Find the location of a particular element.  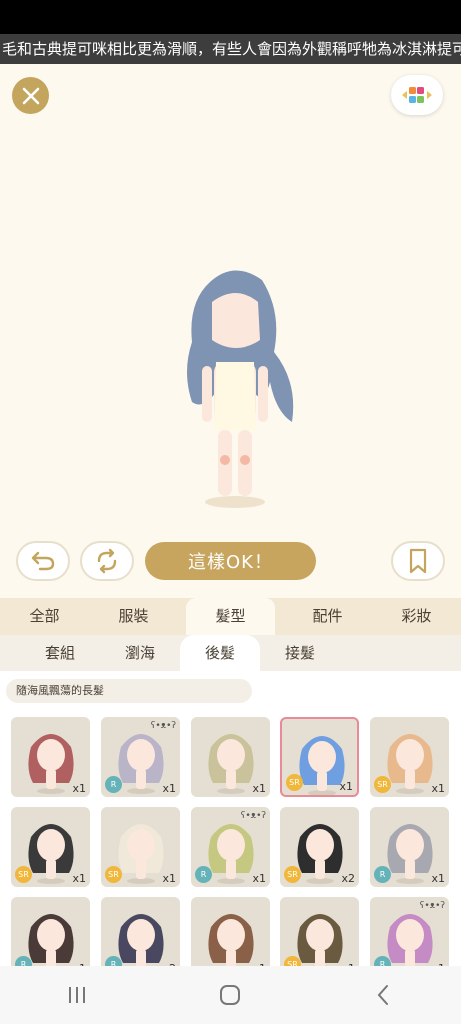

item-quantity: x2 is located at coordinates (348, 878).